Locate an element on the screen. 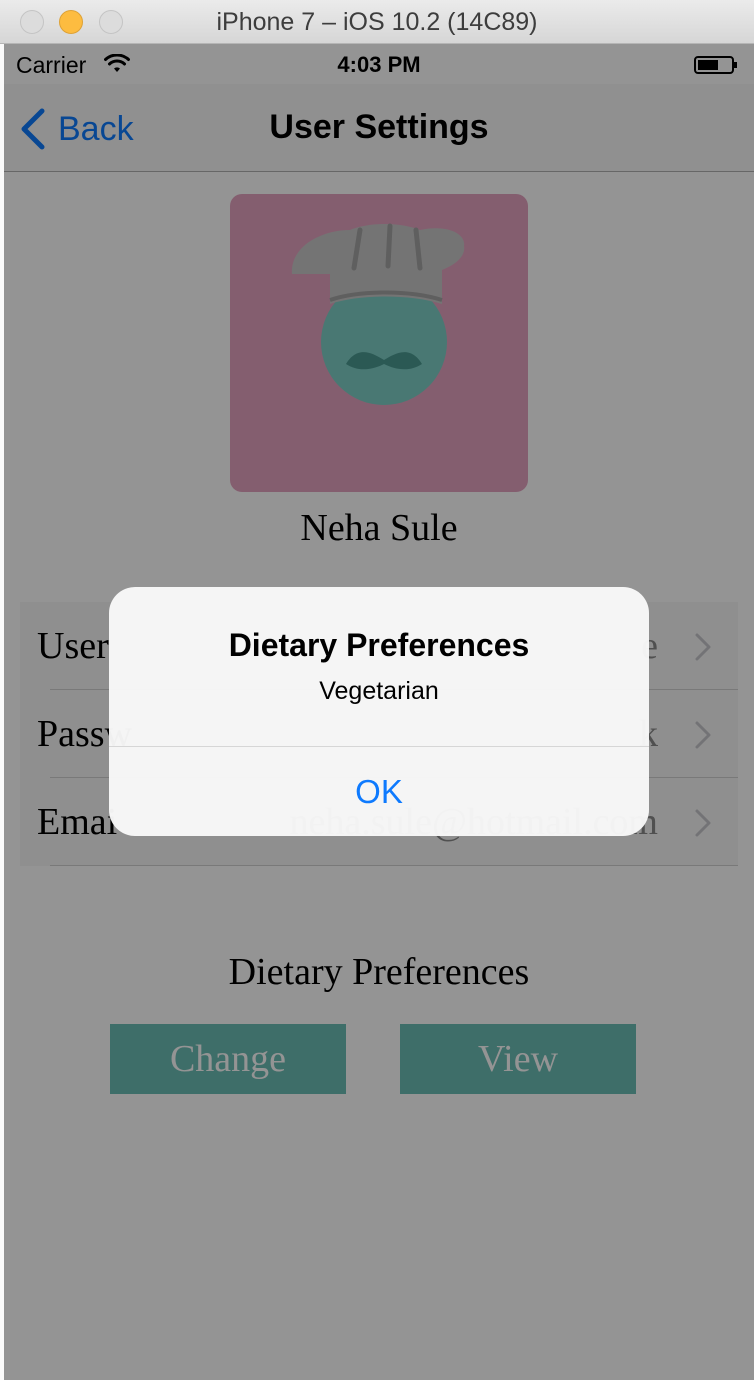  alert-message: Vegetarian is located at coordinates (379, 691).